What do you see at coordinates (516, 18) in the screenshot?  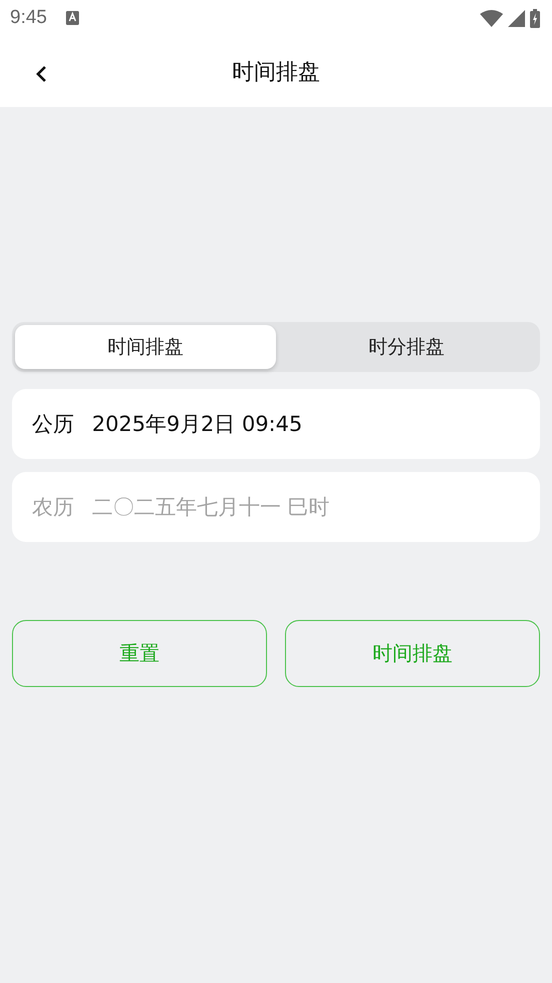 I see `signal-icon` at bounding box center [516, 18].